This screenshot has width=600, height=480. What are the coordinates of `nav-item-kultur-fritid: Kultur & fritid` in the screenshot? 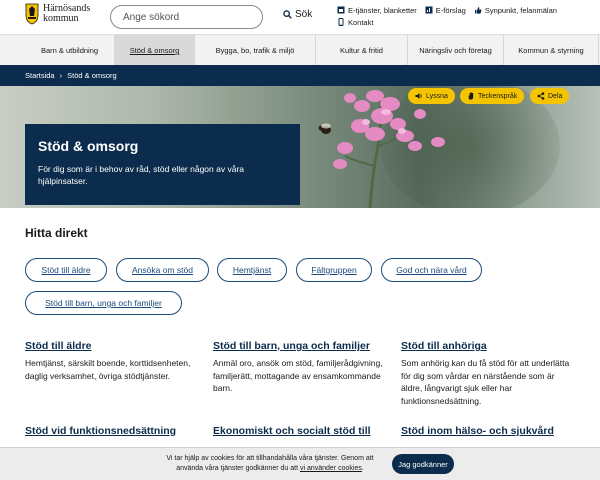 It's located at (362, 50).